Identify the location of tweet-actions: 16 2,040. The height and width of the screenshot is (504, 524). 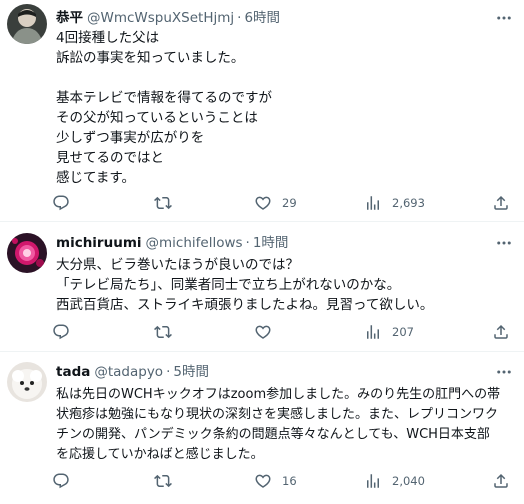
(285, 481).